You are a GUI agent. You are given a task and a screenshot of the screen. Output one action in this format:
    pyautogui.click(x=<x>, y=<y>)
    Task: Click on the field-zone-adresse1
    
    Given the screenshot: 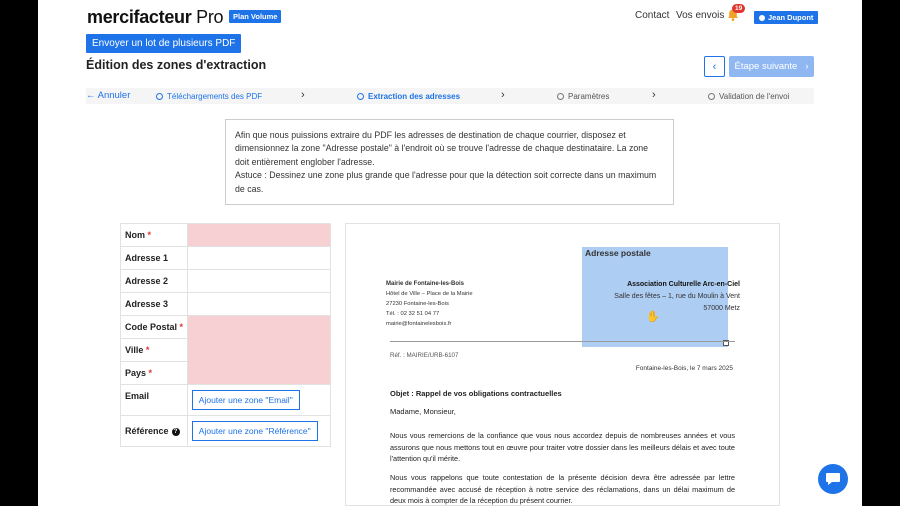 What is the action you would take?
    pyautogui.click(x=259, y=258)
    